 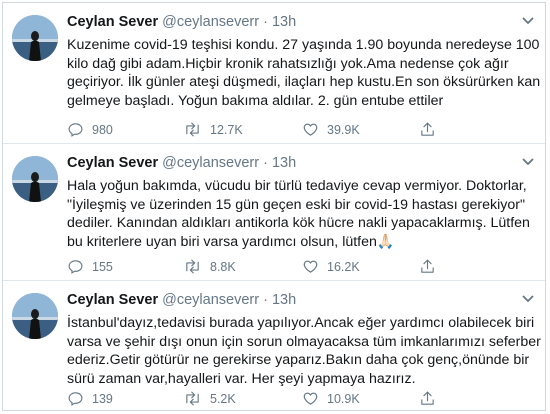 I want to click on retweet-button: 5.2K, so click(x=209, y=398).